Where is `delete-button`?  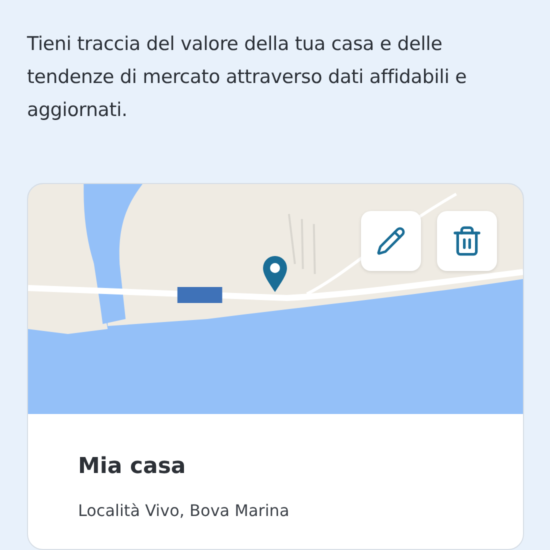 delete-button is located at coordinates (467, 241).